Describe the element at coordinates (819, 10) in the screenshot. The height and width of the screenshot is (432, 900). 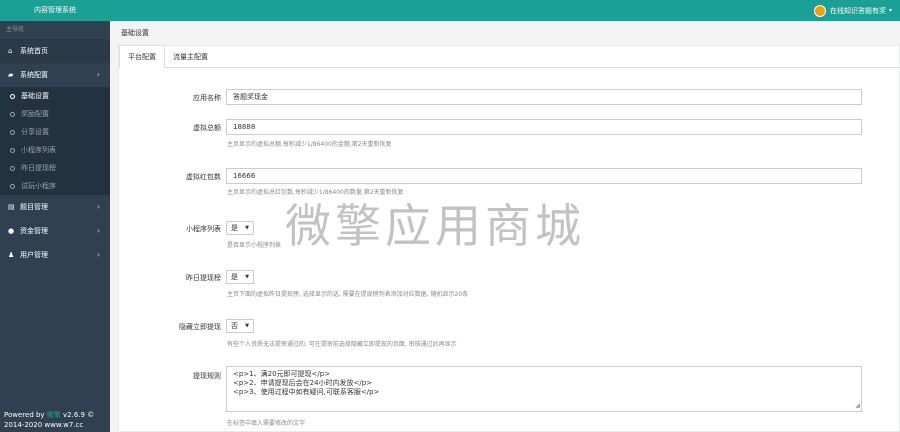
I see `avatar` at that location.